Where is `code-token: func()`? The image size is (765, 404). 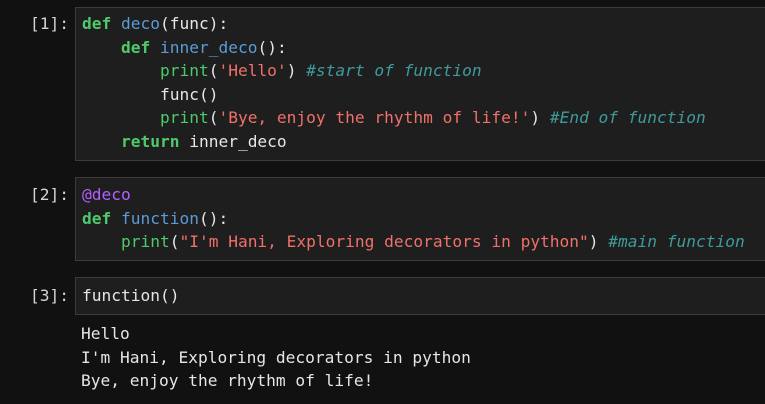 code-token: func() is located at coordinates (150, 94).